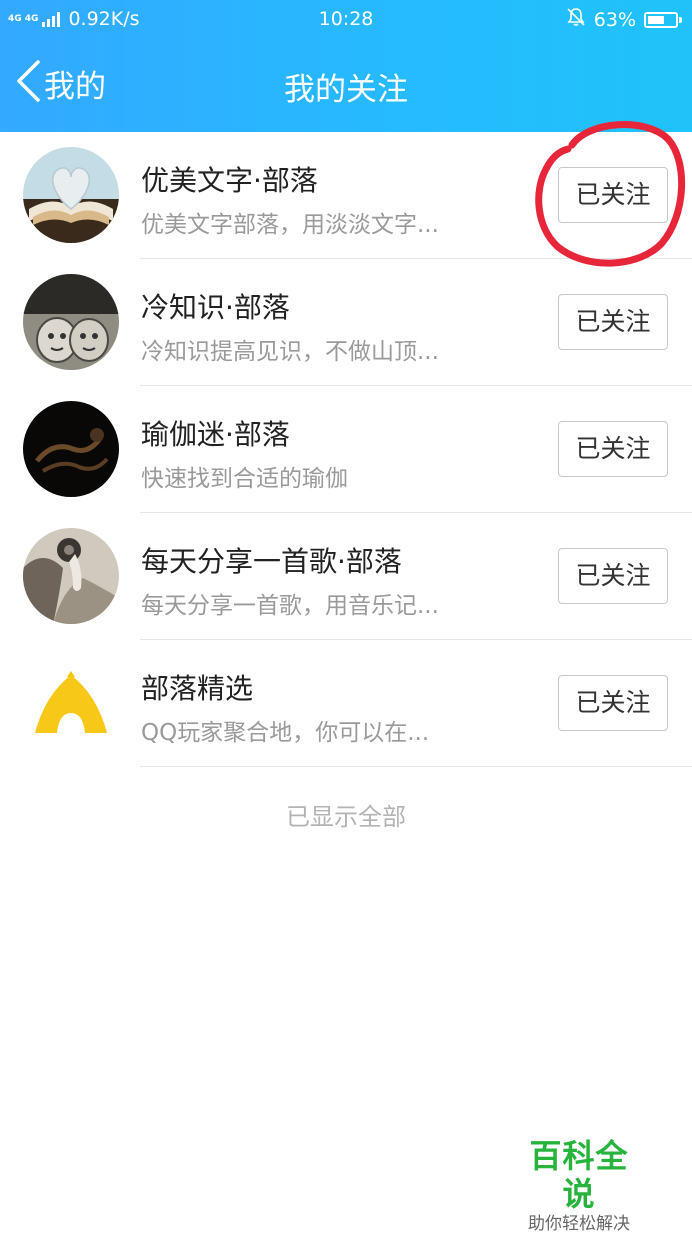  What do you see at coordinates (71, 703) in the screenshot?
I see `tent-logo-icon` at bounding box center [71, 703].